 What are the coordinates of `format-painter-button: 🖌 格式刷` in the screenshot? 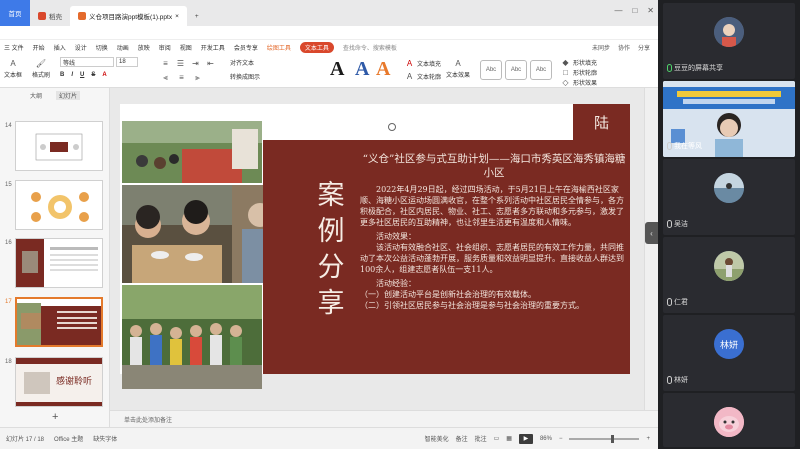 It's located at (41, 68).